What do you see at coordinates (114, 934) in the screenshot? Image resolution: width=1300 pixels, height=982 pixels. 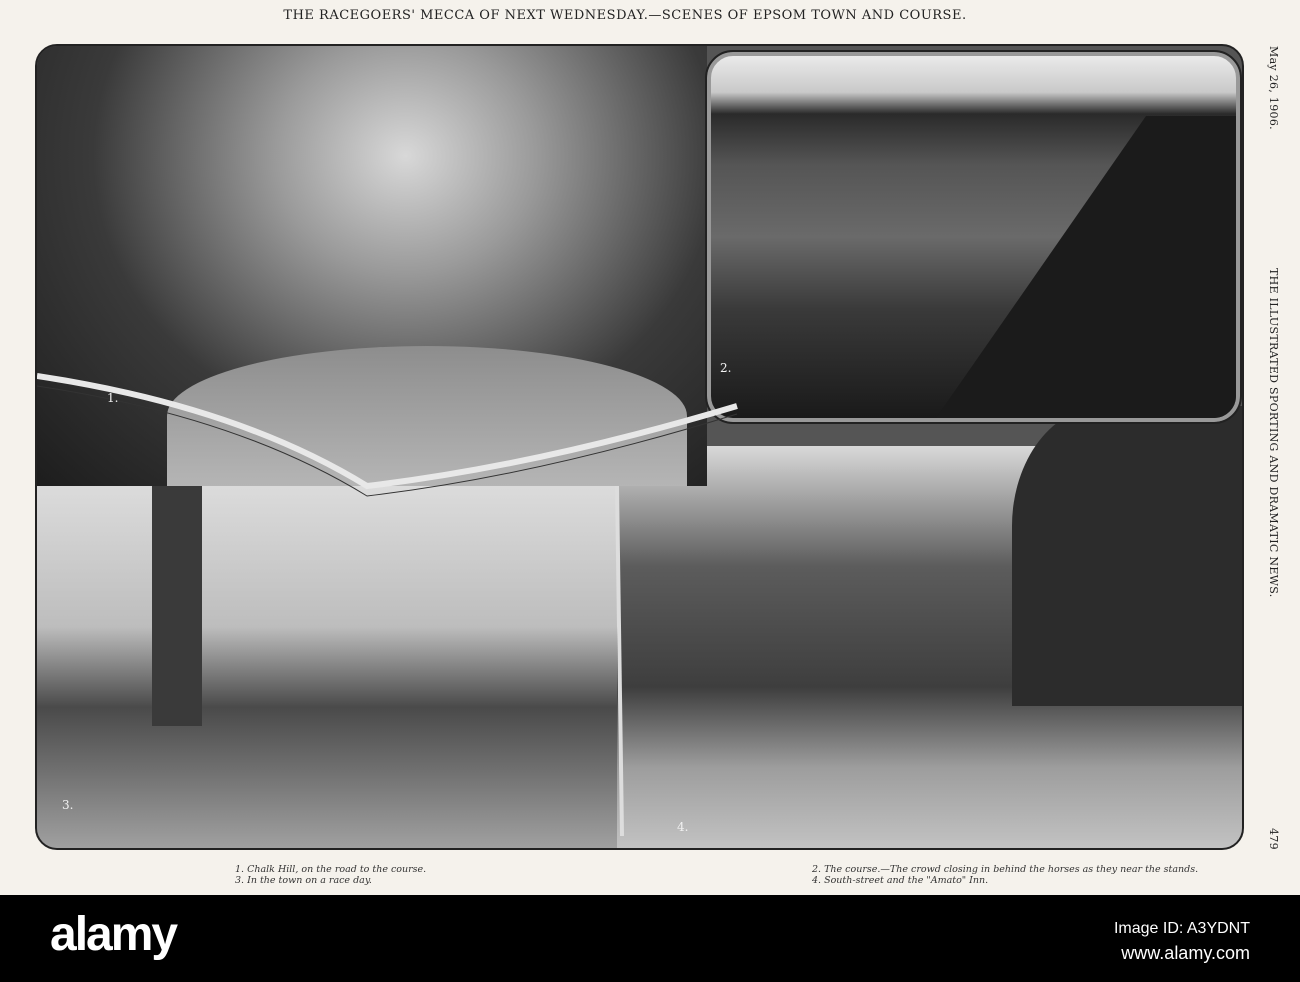 I see `alamy-logo: alamy` at bounding box center [114, 934].